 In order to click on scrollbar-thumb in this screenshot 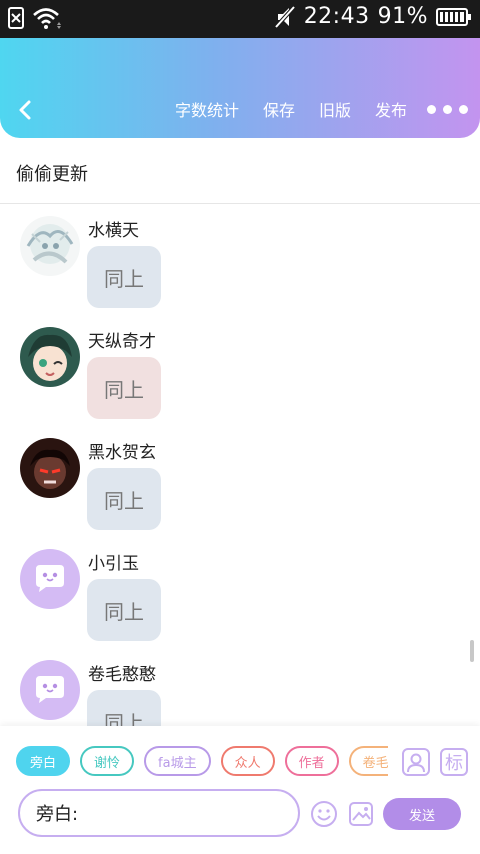, I will do `click(472, 651)`.